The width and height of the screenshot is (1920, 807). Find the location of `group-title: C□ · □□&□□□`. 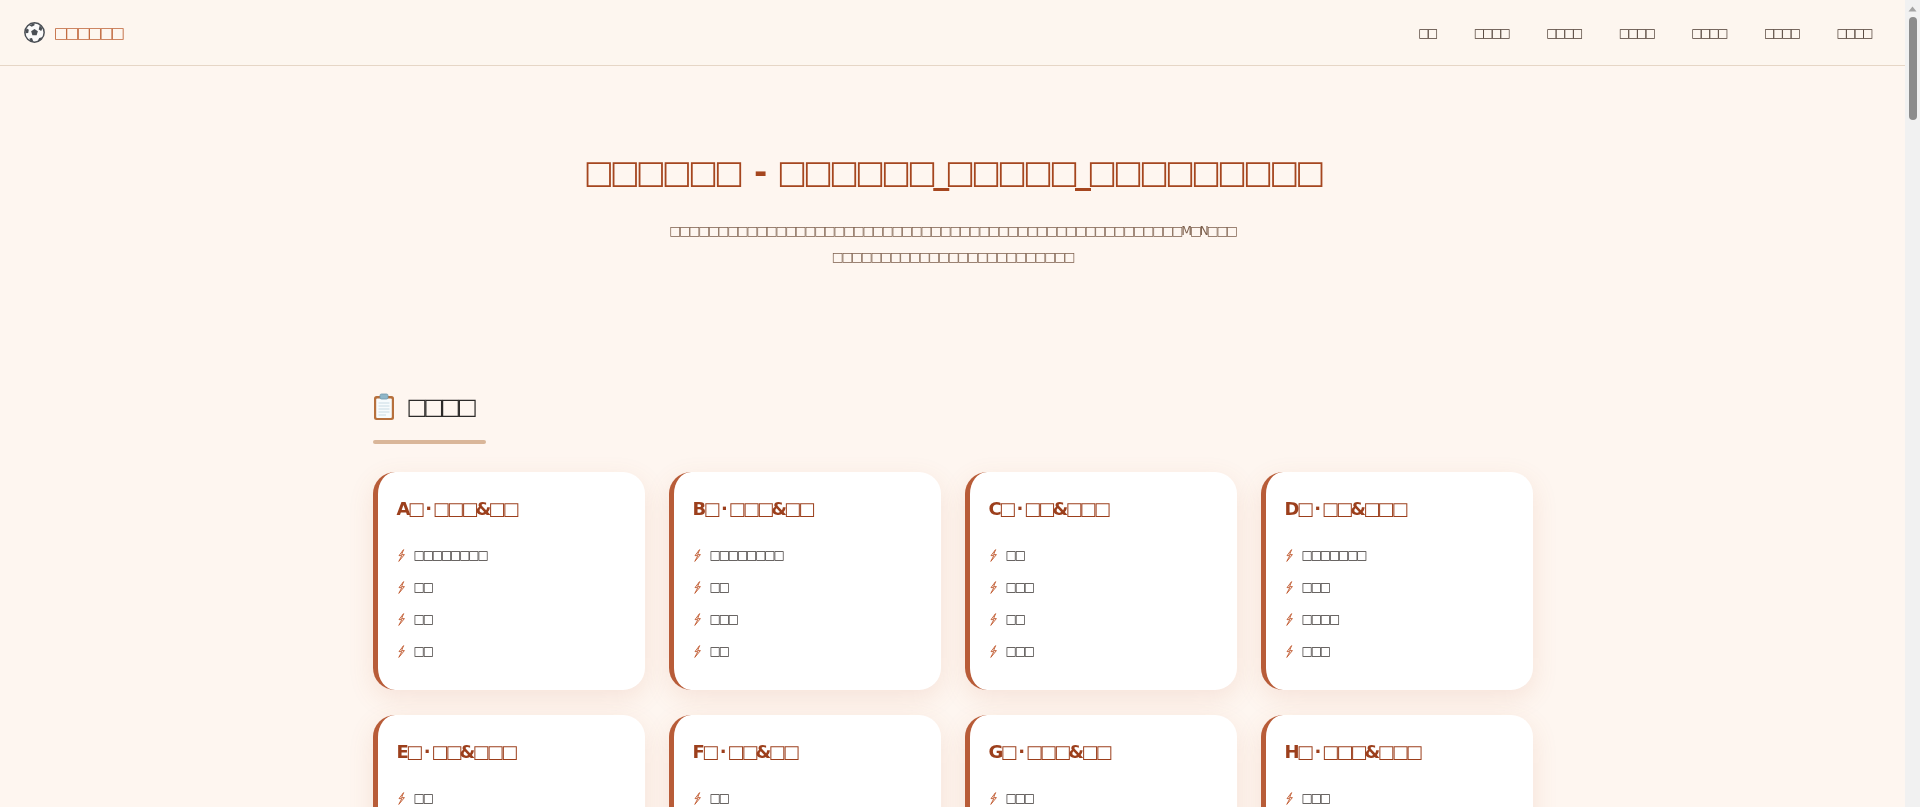

group-title: C□ · □□&□□□ is located at coordinates (1049, 509).